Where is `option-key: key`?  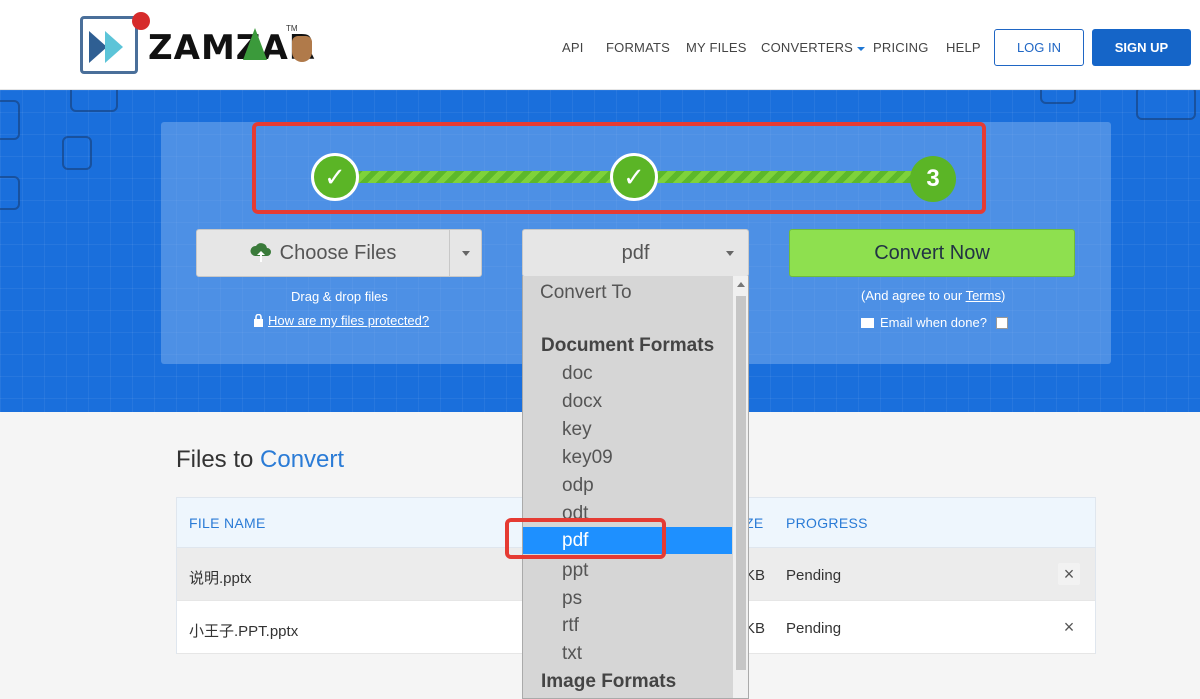 option-key: key is located at coordinates (577, 430).